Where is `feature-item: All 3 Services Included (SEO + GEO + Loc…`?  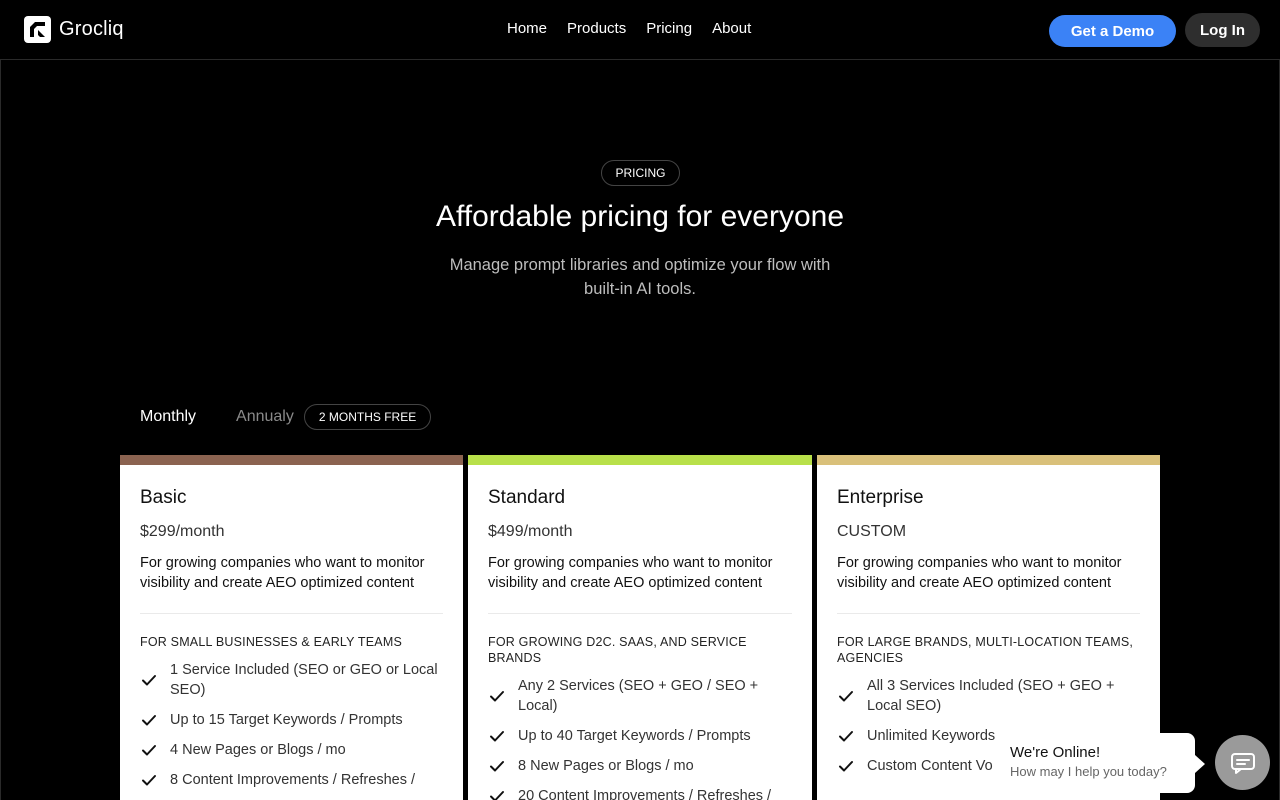 feature-item: All 3 Services Included (SEO + GEO + Loc… is located at coordinates (988, 696).